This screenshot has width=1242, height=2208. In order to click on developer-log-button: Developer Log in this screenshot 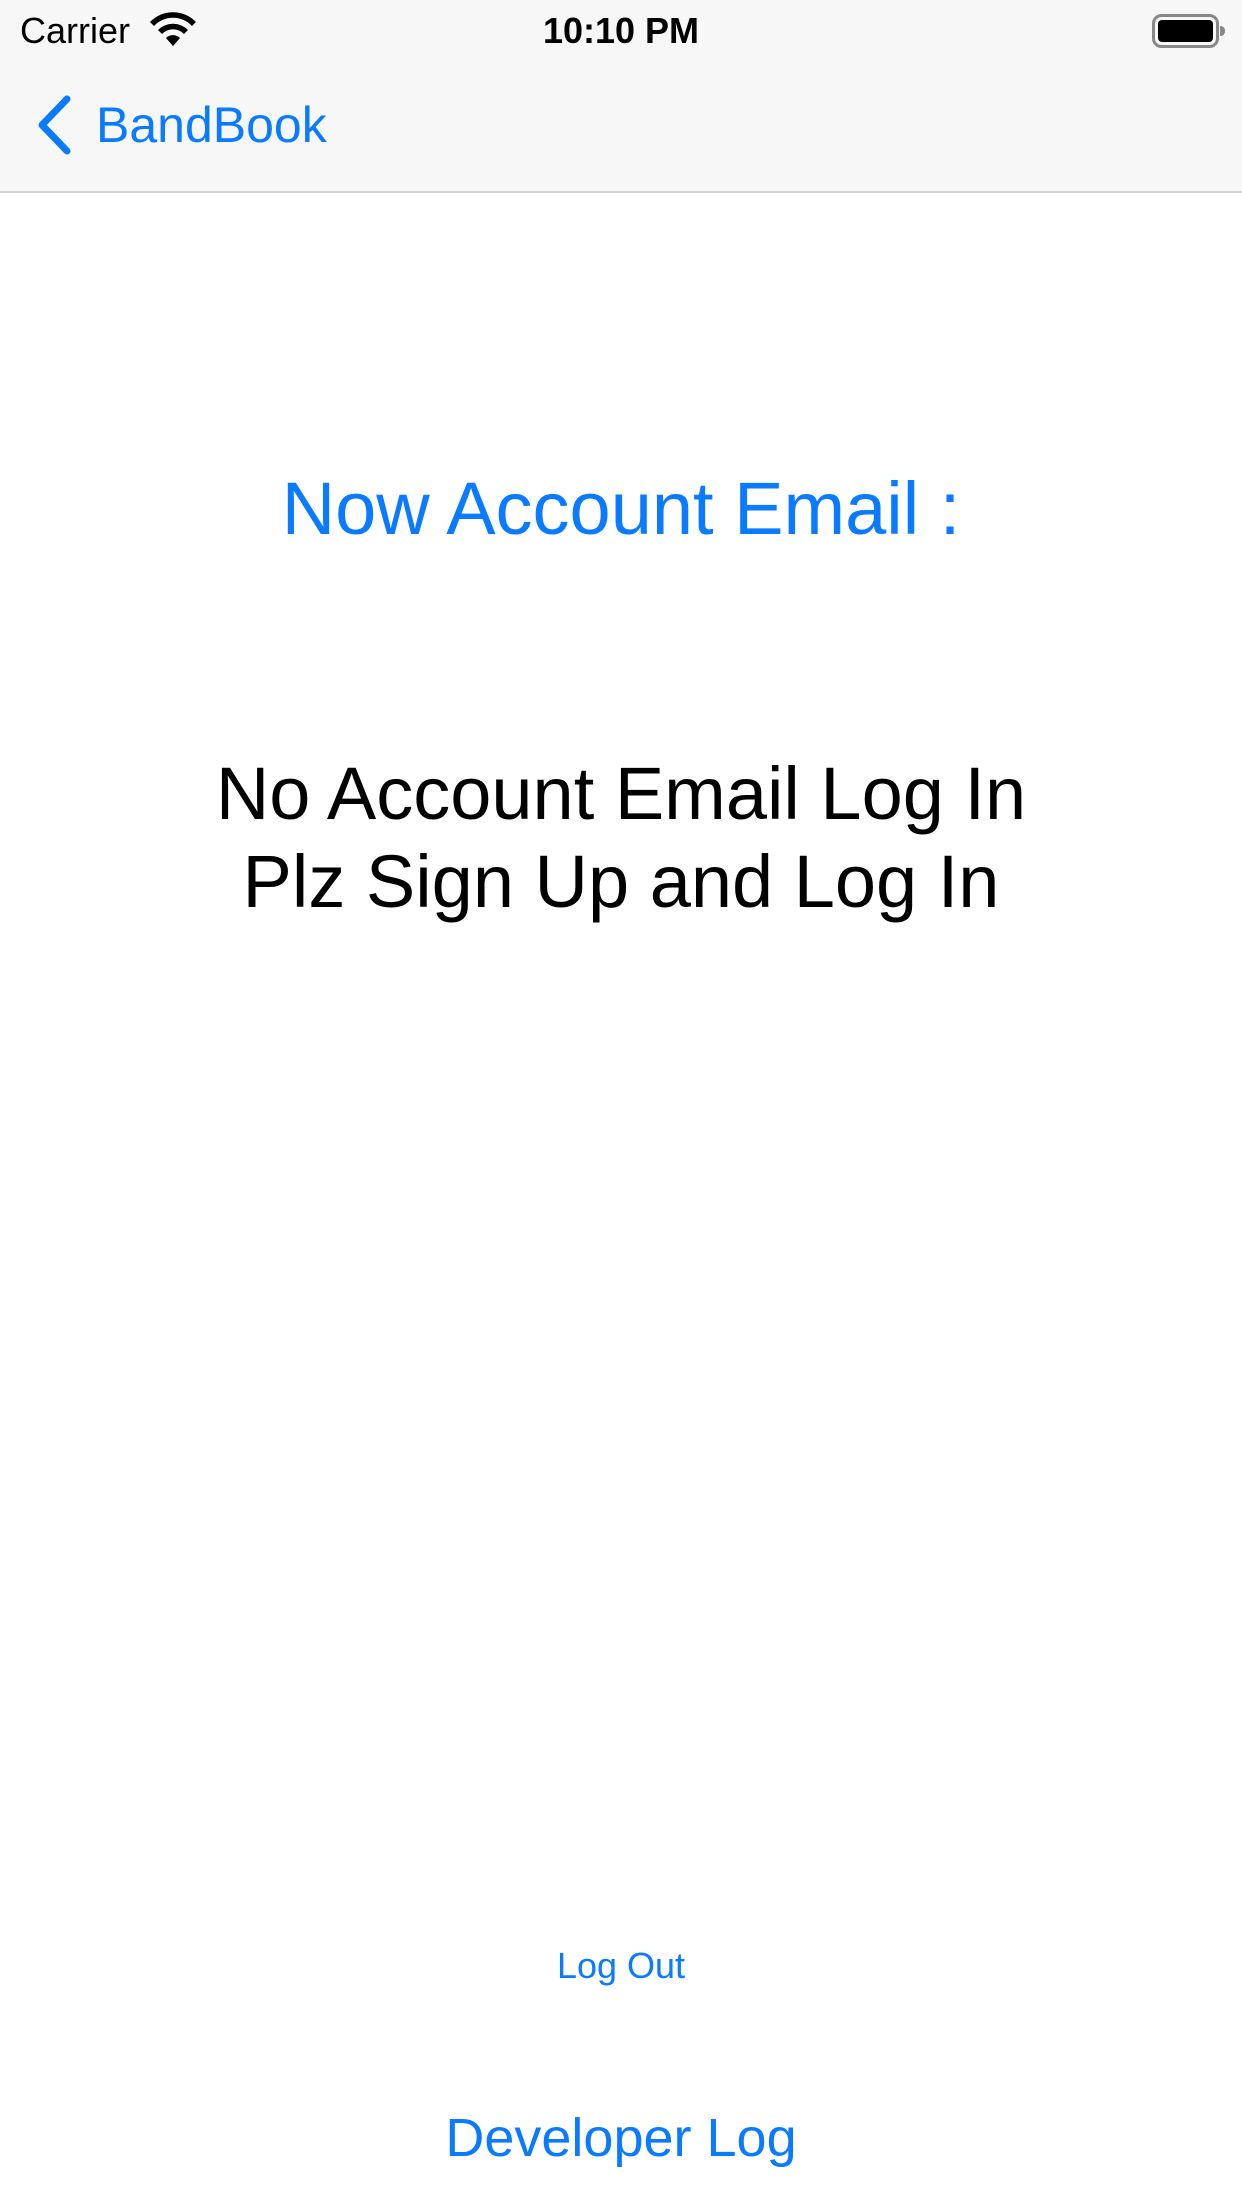, I will do `click(621, 2138)`.